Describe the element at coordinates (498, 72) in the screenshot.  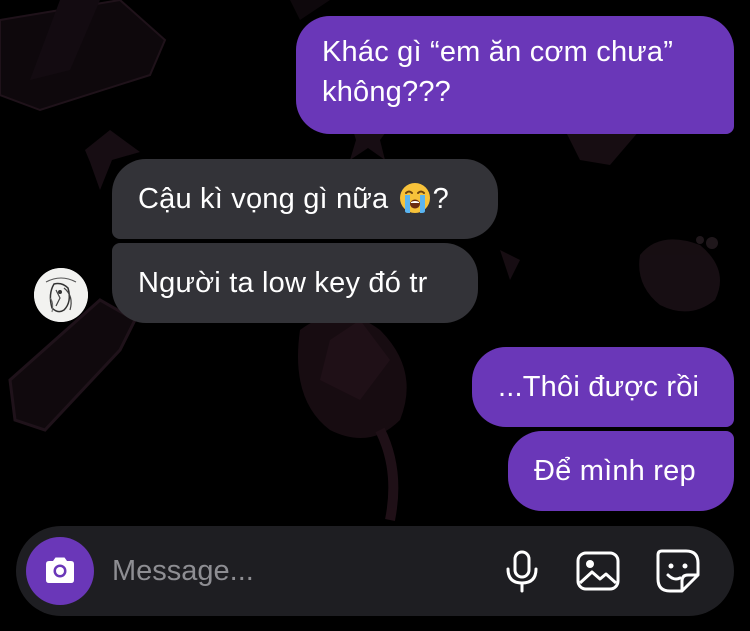
I see `message-text: Khác gì “em ăn cơm chưa” không???` at that location.